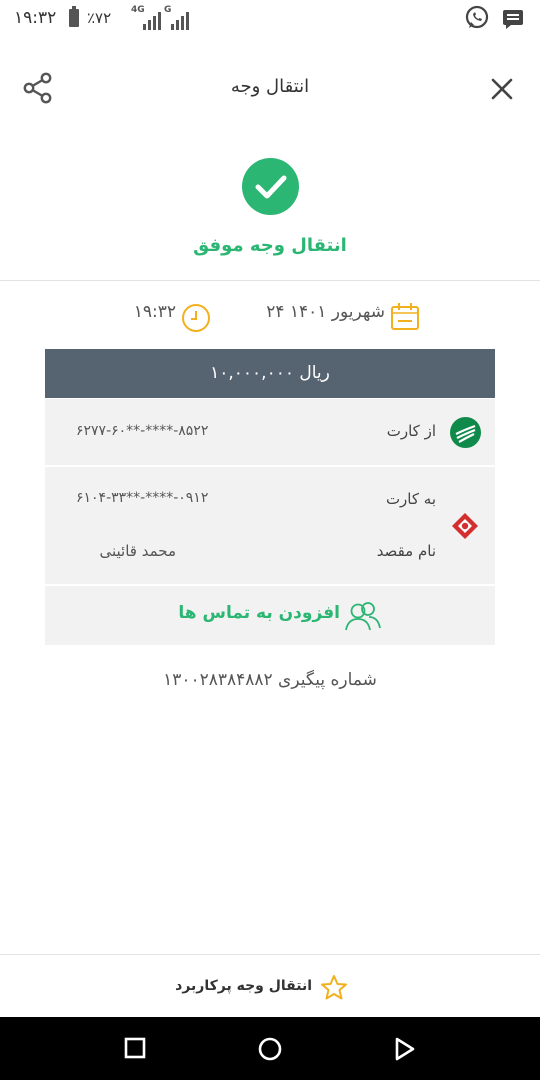 The height and width of the screenshot is (1080, 540). What do you see at coordinates (270, 954) in the screenshot?
I see `divider-bottom` at bounding box center [270, 954].